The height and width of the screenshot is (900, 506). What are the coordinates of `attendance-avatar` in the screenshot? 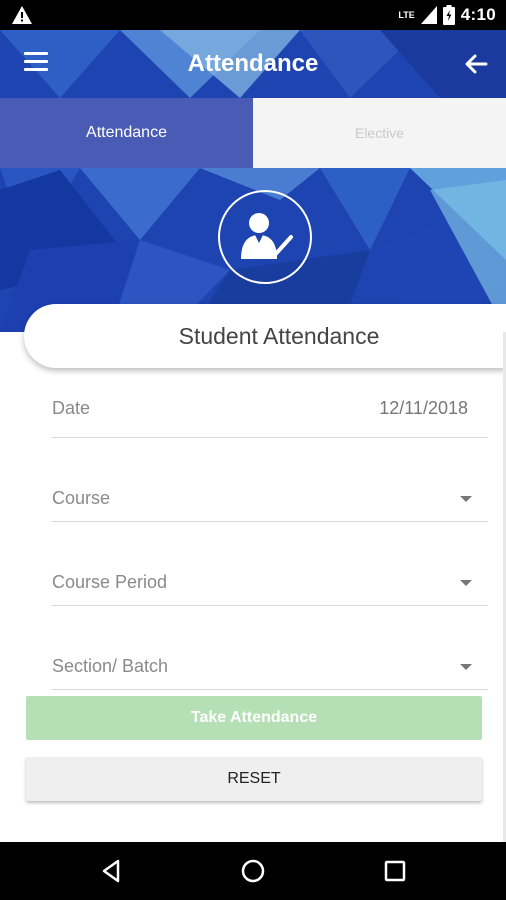 It's located at (265, 237).